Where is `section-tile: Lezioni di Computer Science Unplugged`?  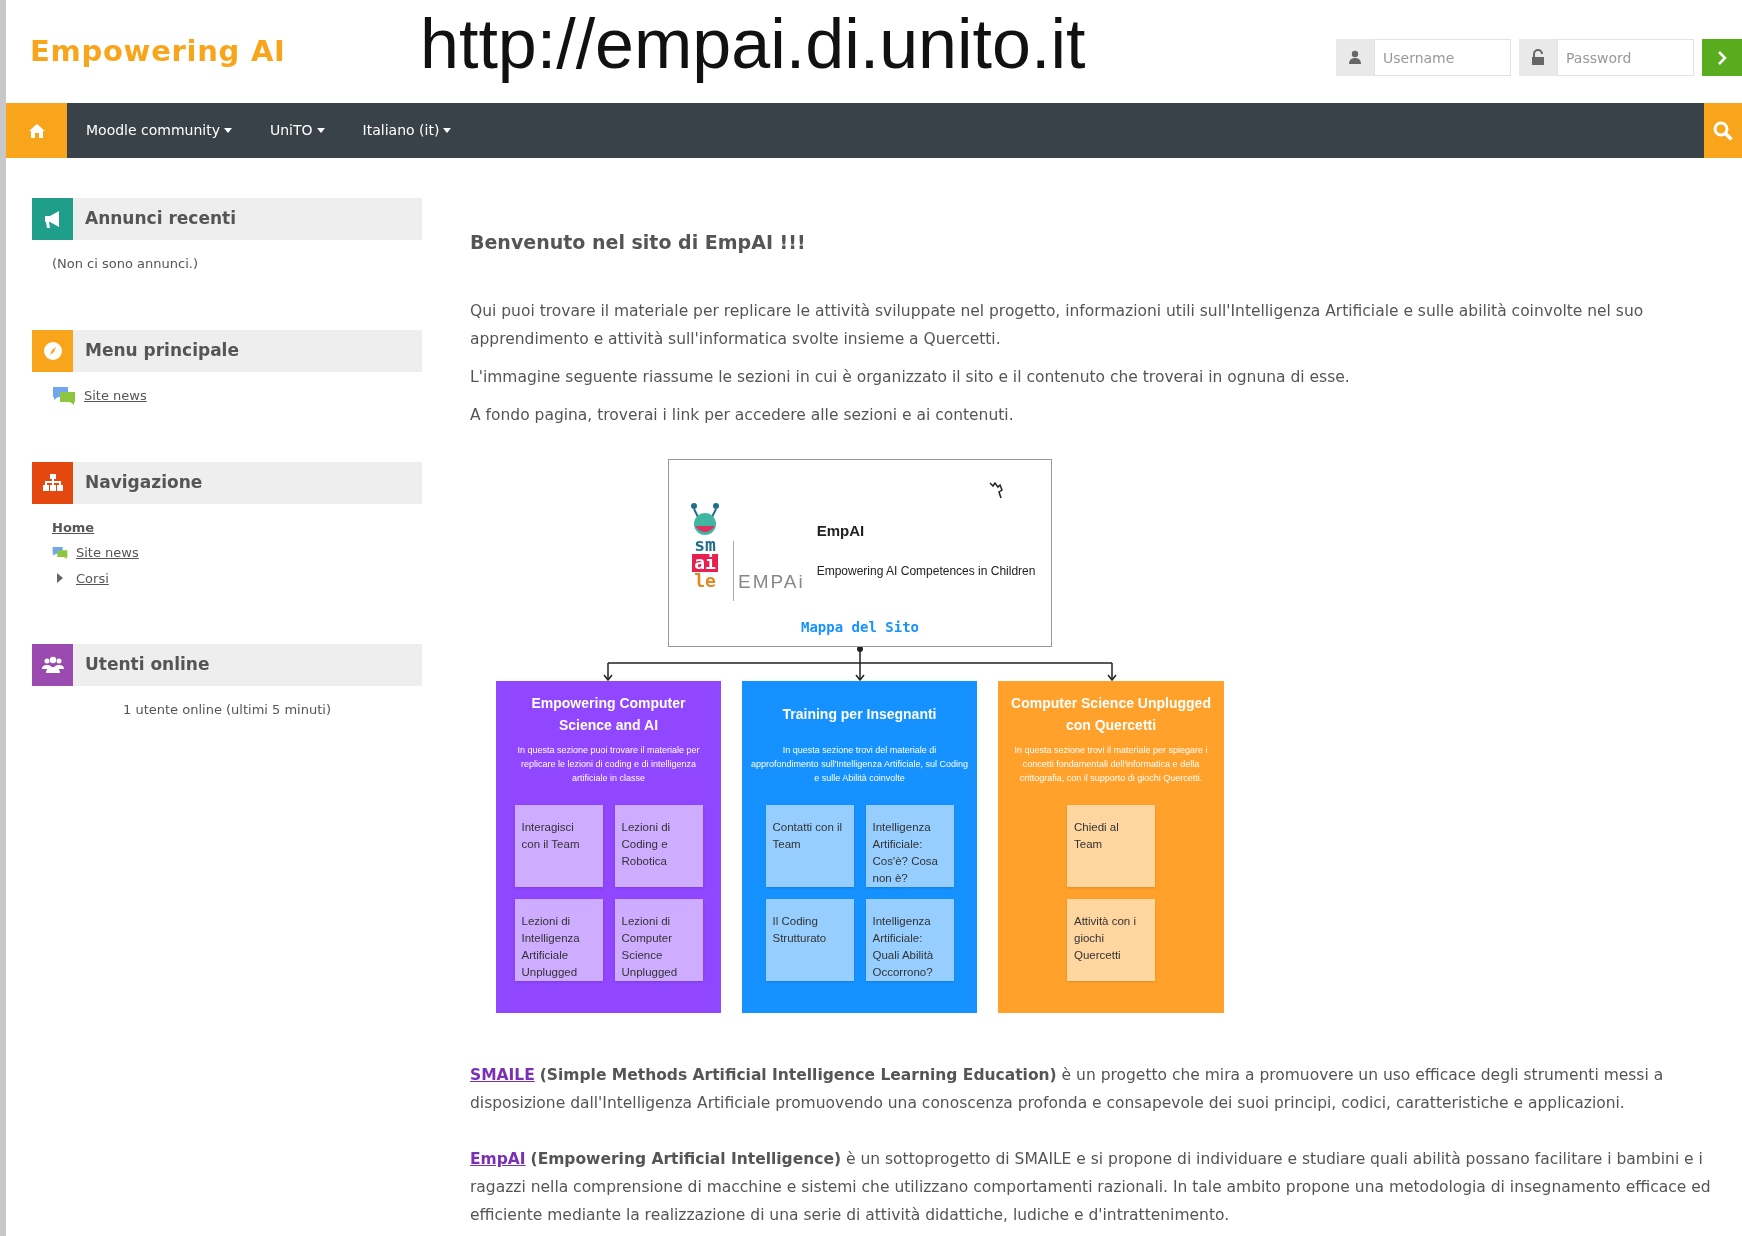
section-tile: Lezioni di Computer Science Unplugged is located at coordinates (658, 939).